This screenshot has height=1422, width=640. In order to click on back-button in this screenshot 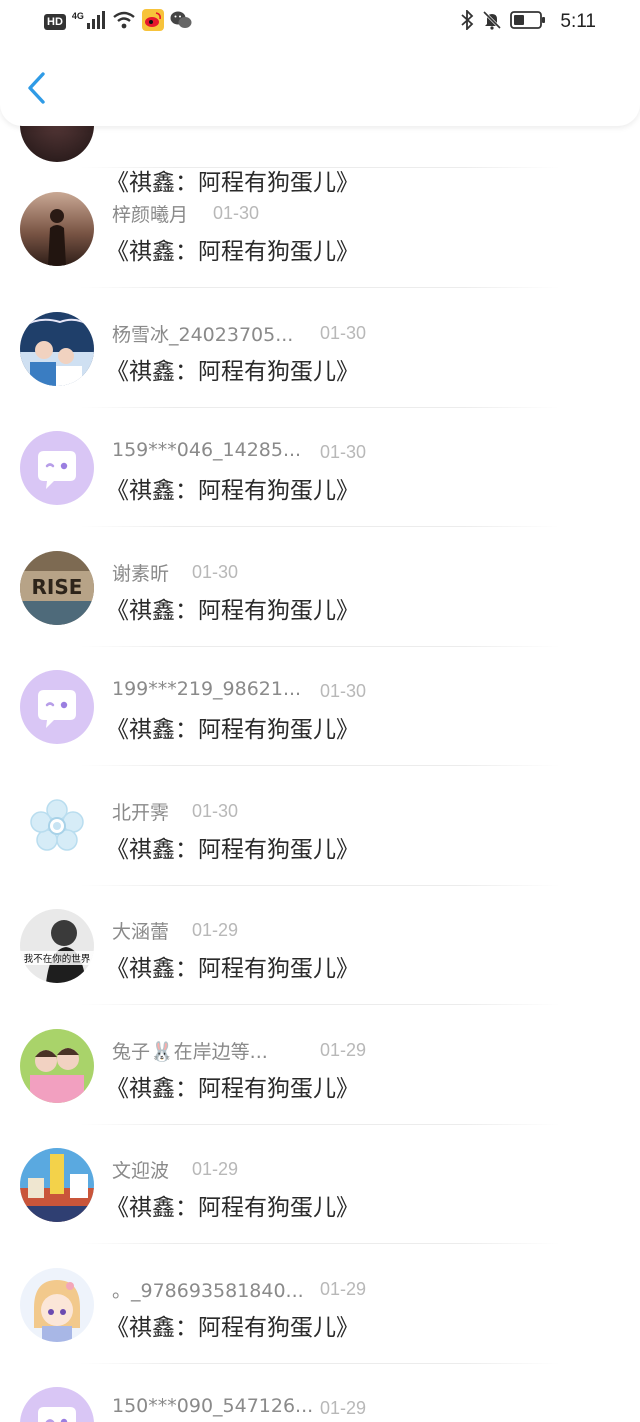, I will do `click(36, 90)`.